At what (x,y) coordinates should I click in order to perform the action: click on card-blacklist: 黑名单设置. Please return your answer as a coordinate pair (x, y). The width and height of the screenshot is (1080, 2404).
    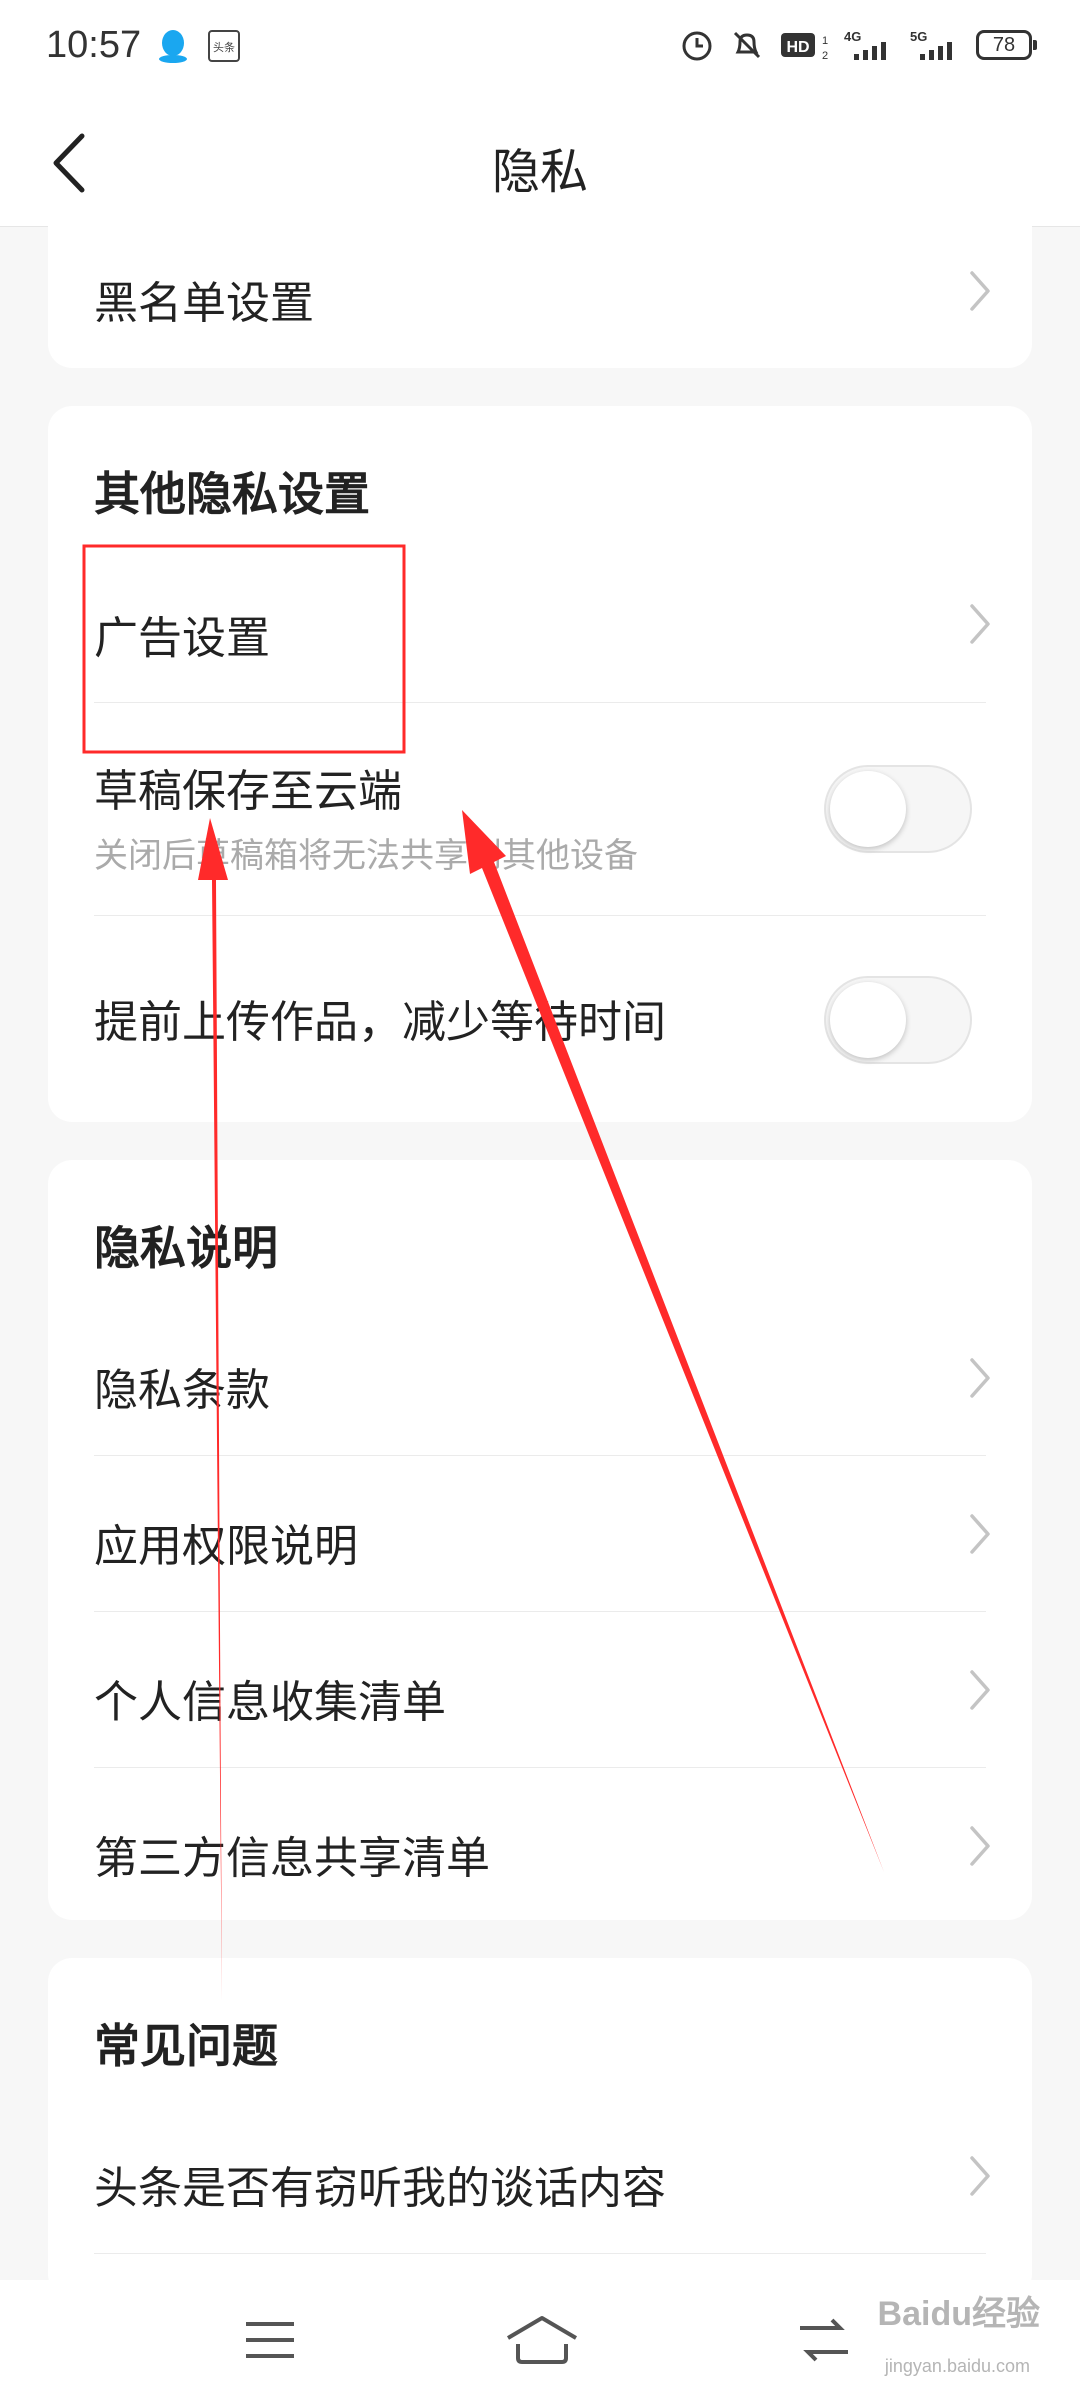
    Looking at the image, I should click on (540, 284).